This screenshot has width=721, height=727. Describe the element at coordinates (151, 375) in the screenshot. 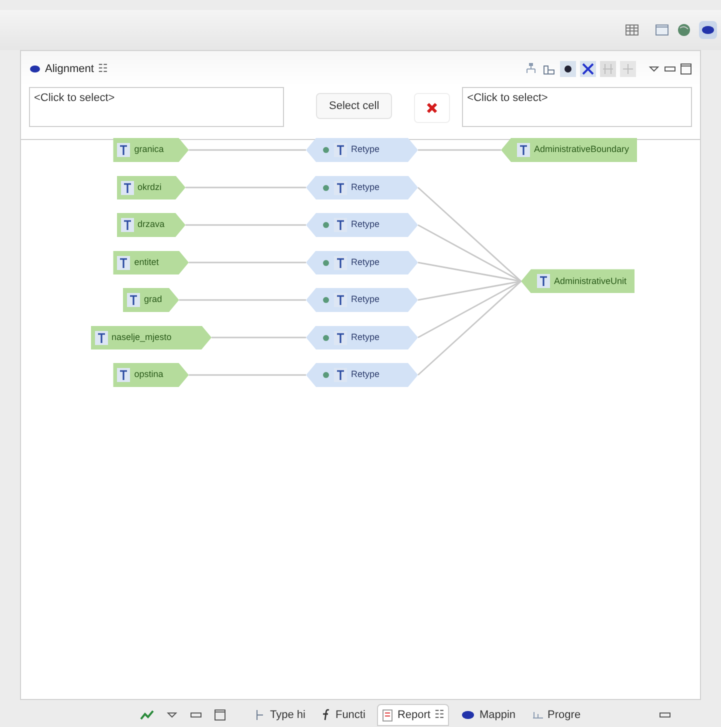

I see `source-node: opstina` at that location.